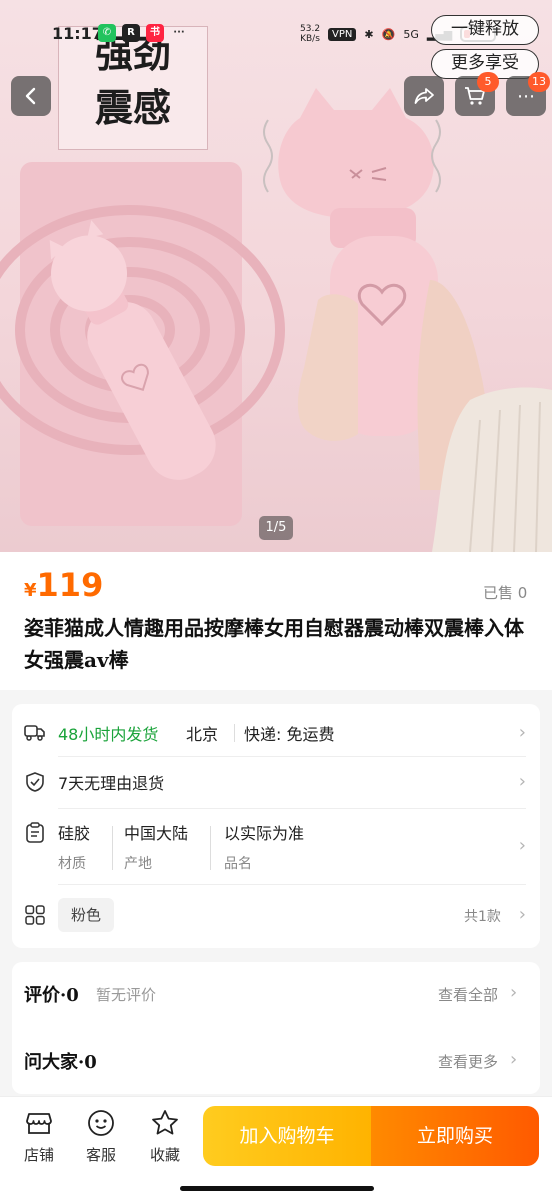 This screenshot has width=552, height=1200. What do you see at coordinates (287, 1136) in the screenshot?
I see `add-to-cart-button: 加入购物车` at bounding box center [287, 1136].